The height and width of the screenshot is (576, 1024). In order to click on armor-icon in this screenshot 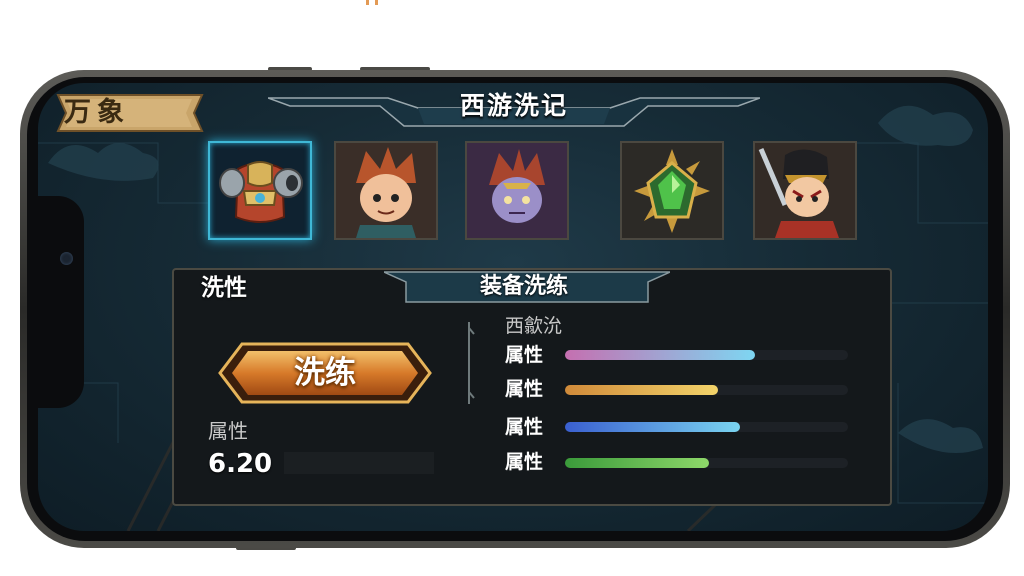, I will do `click(261, 192)`.